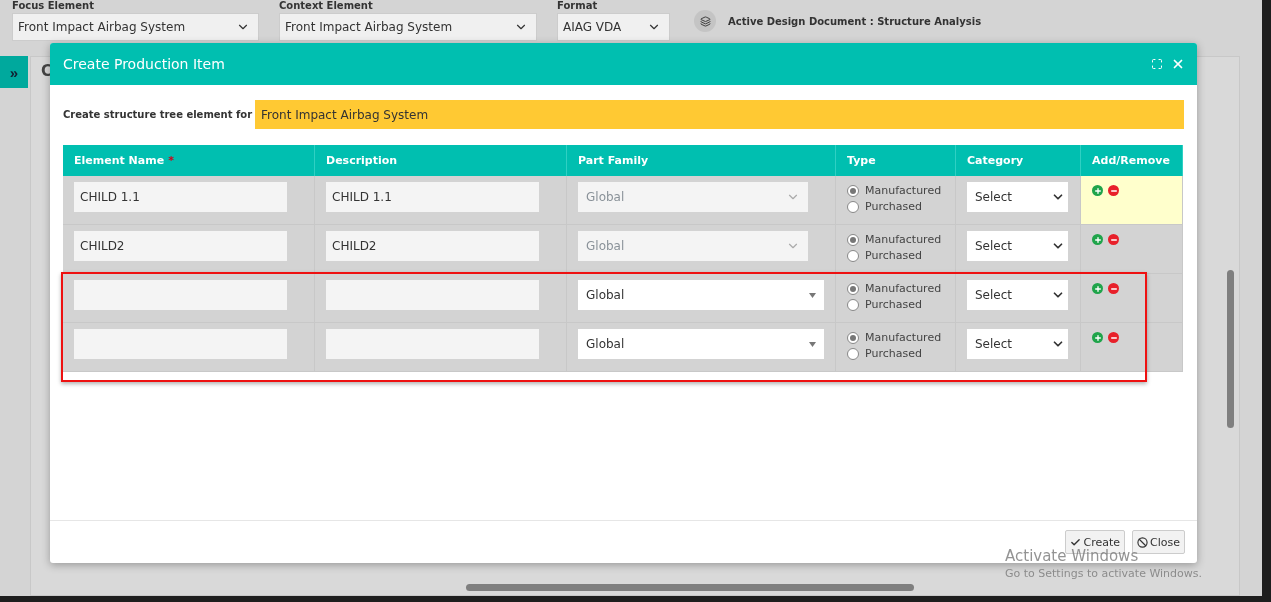 The image size is (1271, 602). Describe the element at coordinates (158, 114) in the screenshot. I see `target-label: Create structure tree element for` at that location.